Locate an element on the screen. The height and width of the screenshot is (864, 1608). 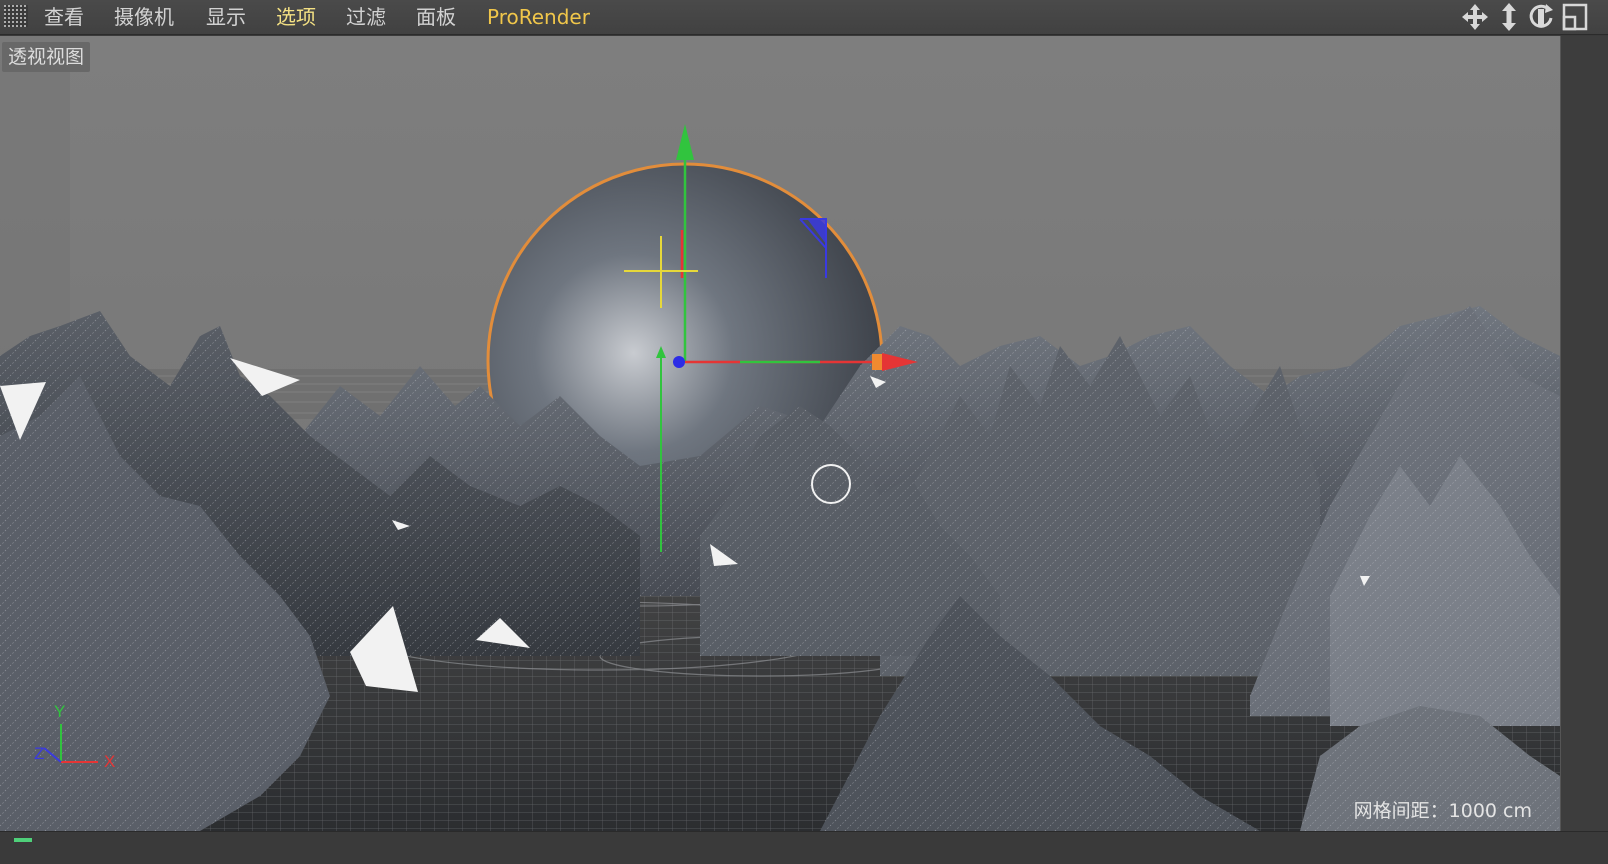
menu-panel: 面板 is located at coordinates (436, 17).